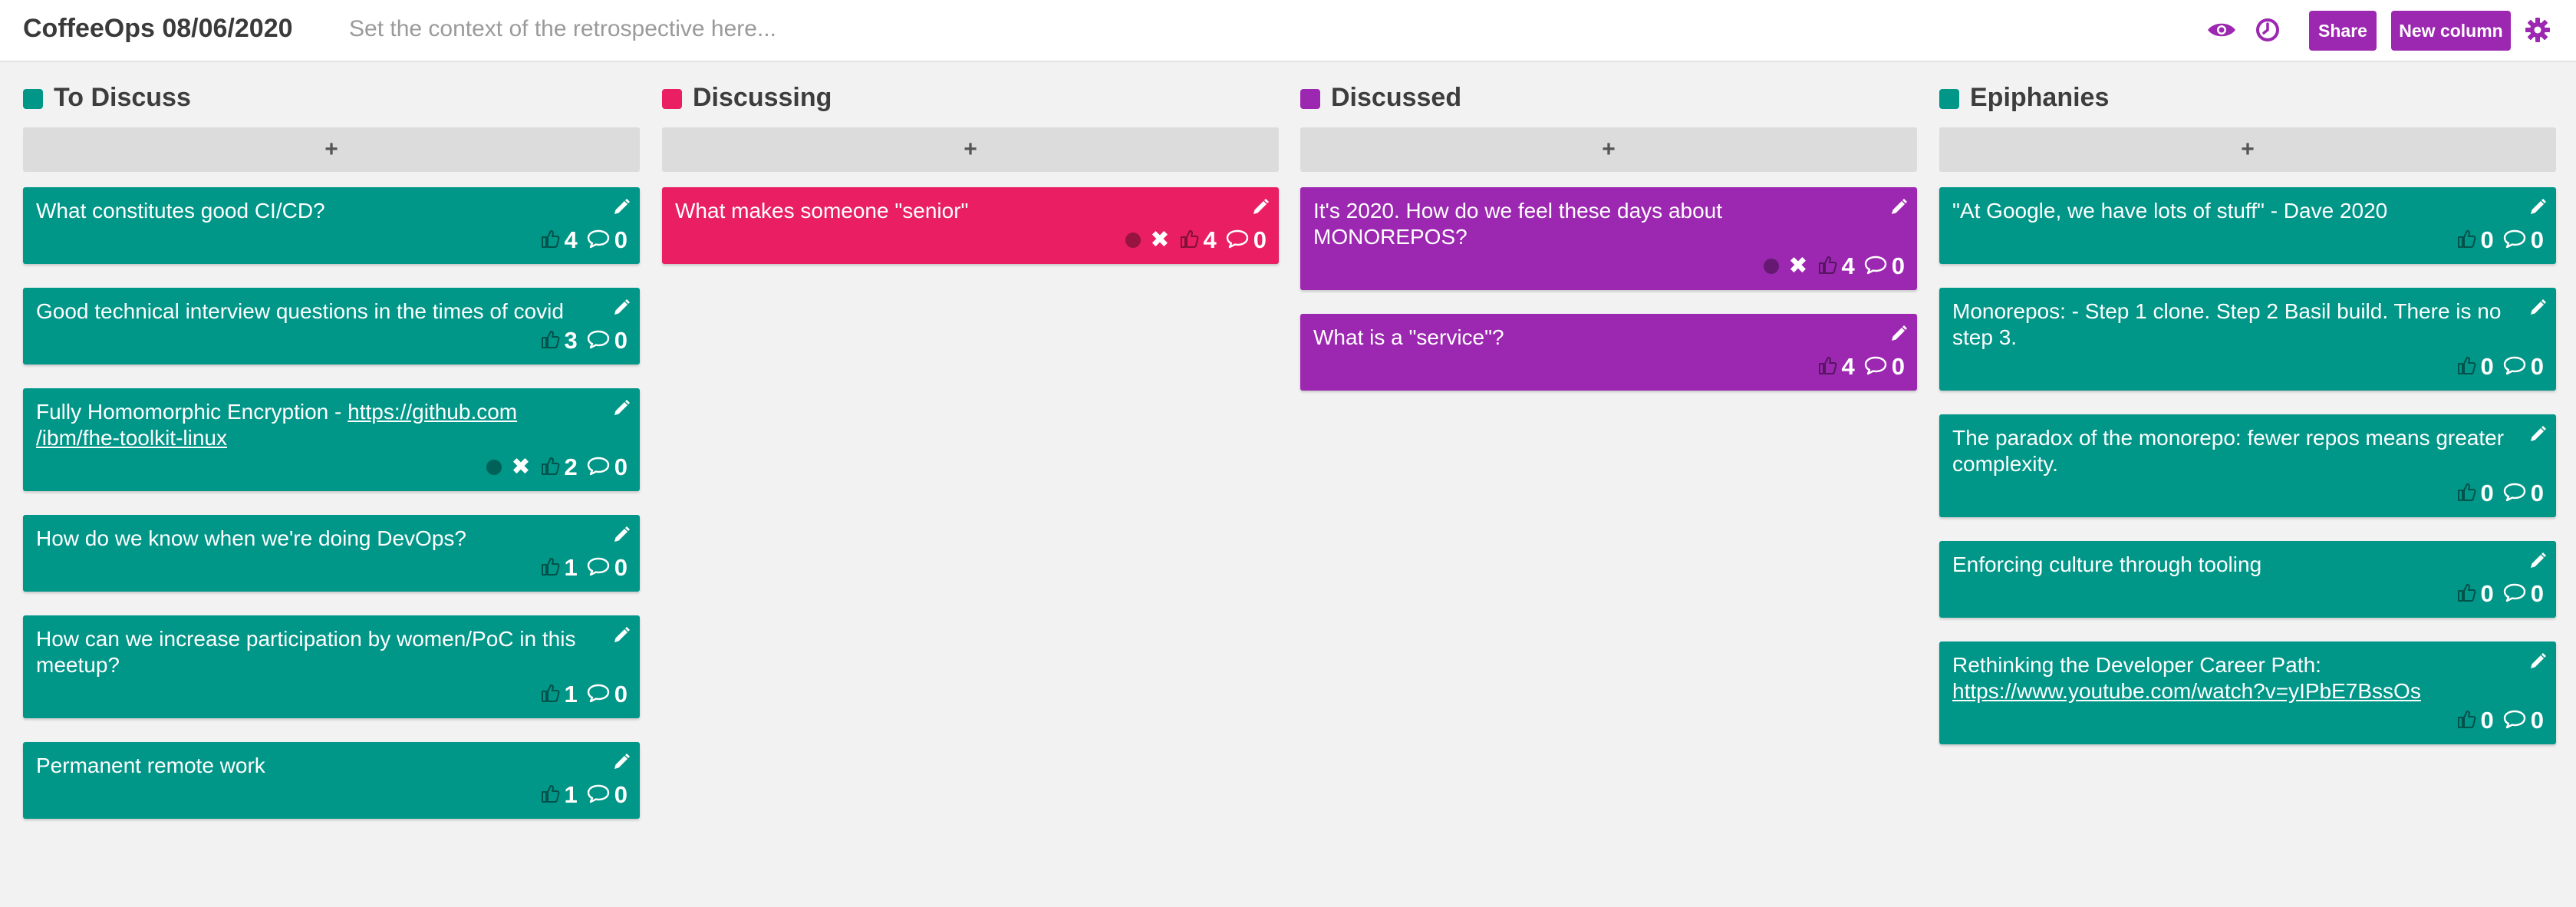 The image size is (2576, 907). Describe the element at coordinates (331, 780) in the screenshot. I see `post-card: Permanent remote work 1 0` at that location.